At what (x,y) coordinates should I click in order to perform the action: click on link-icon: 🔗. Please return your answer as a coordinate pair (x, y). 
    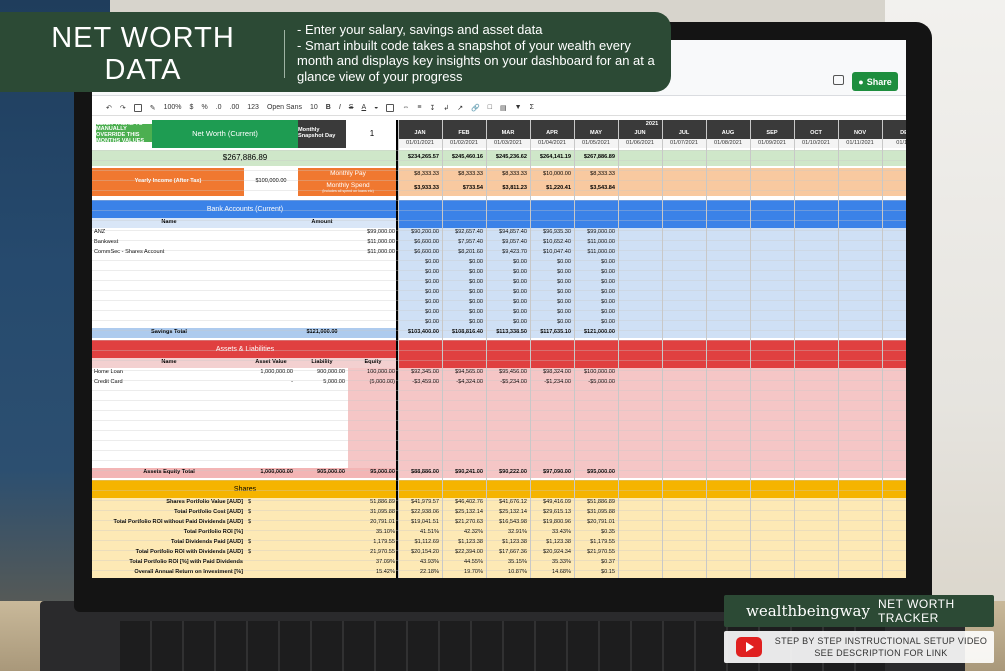
    Looking at the image, I should click on (475, 108).